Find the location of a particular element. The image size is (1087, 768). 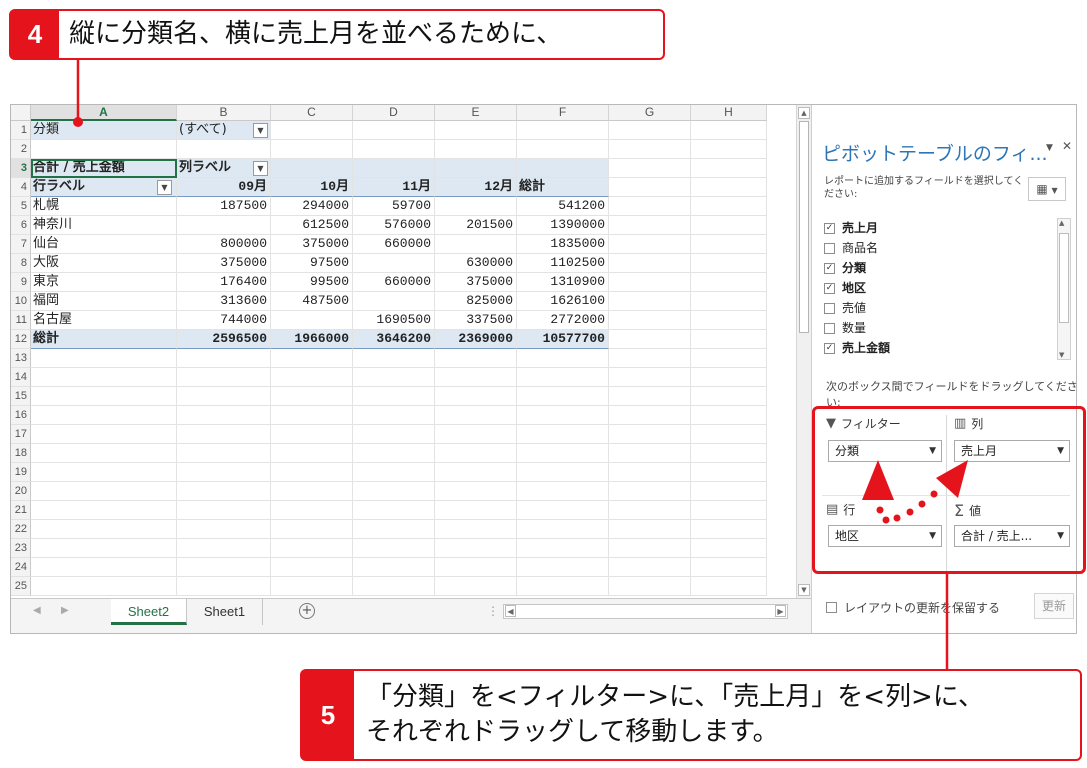

row-header: 25 is located at coordinates (21, 586).